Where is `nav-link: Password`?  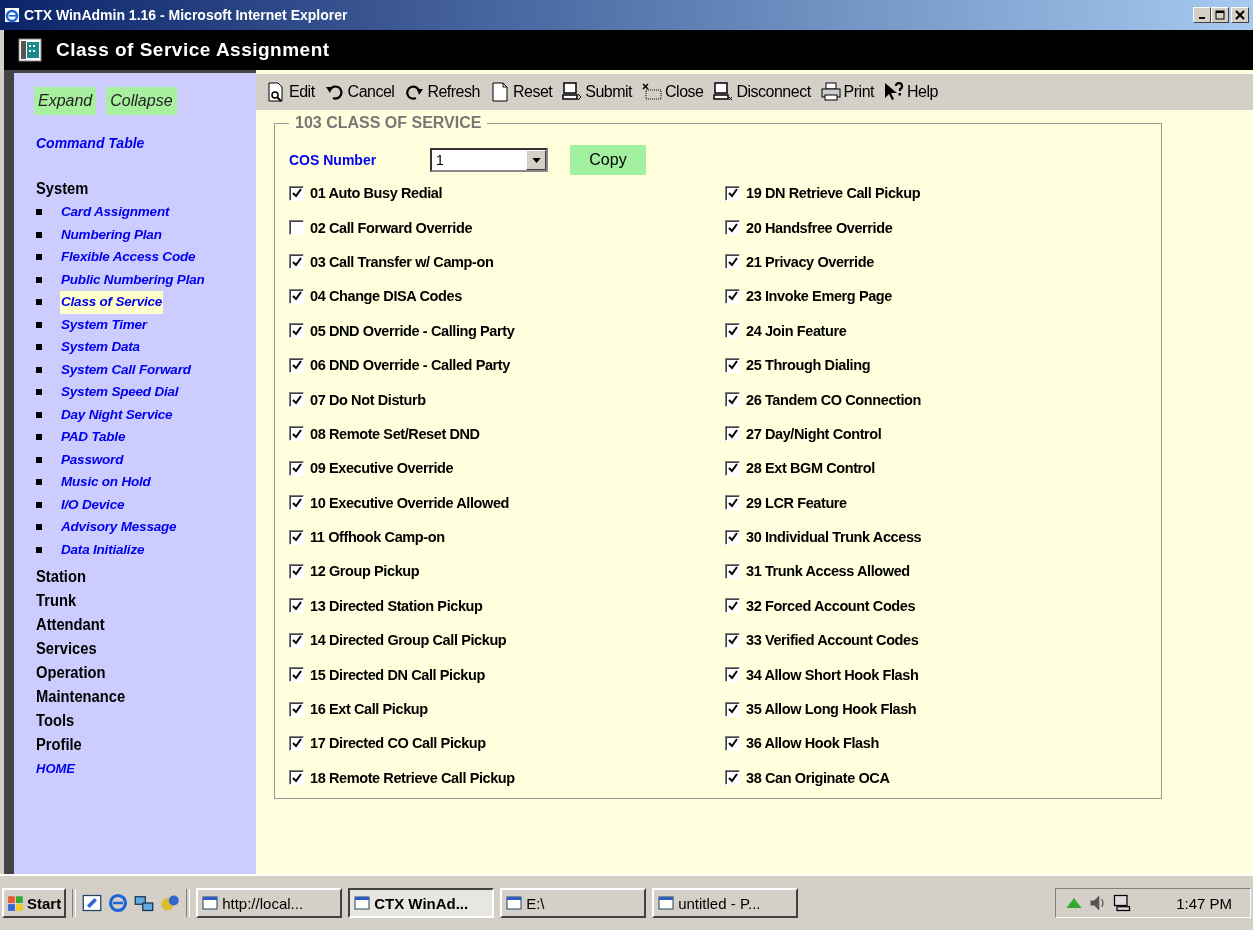 nav-link: Password is located at coordinates (136, 459).